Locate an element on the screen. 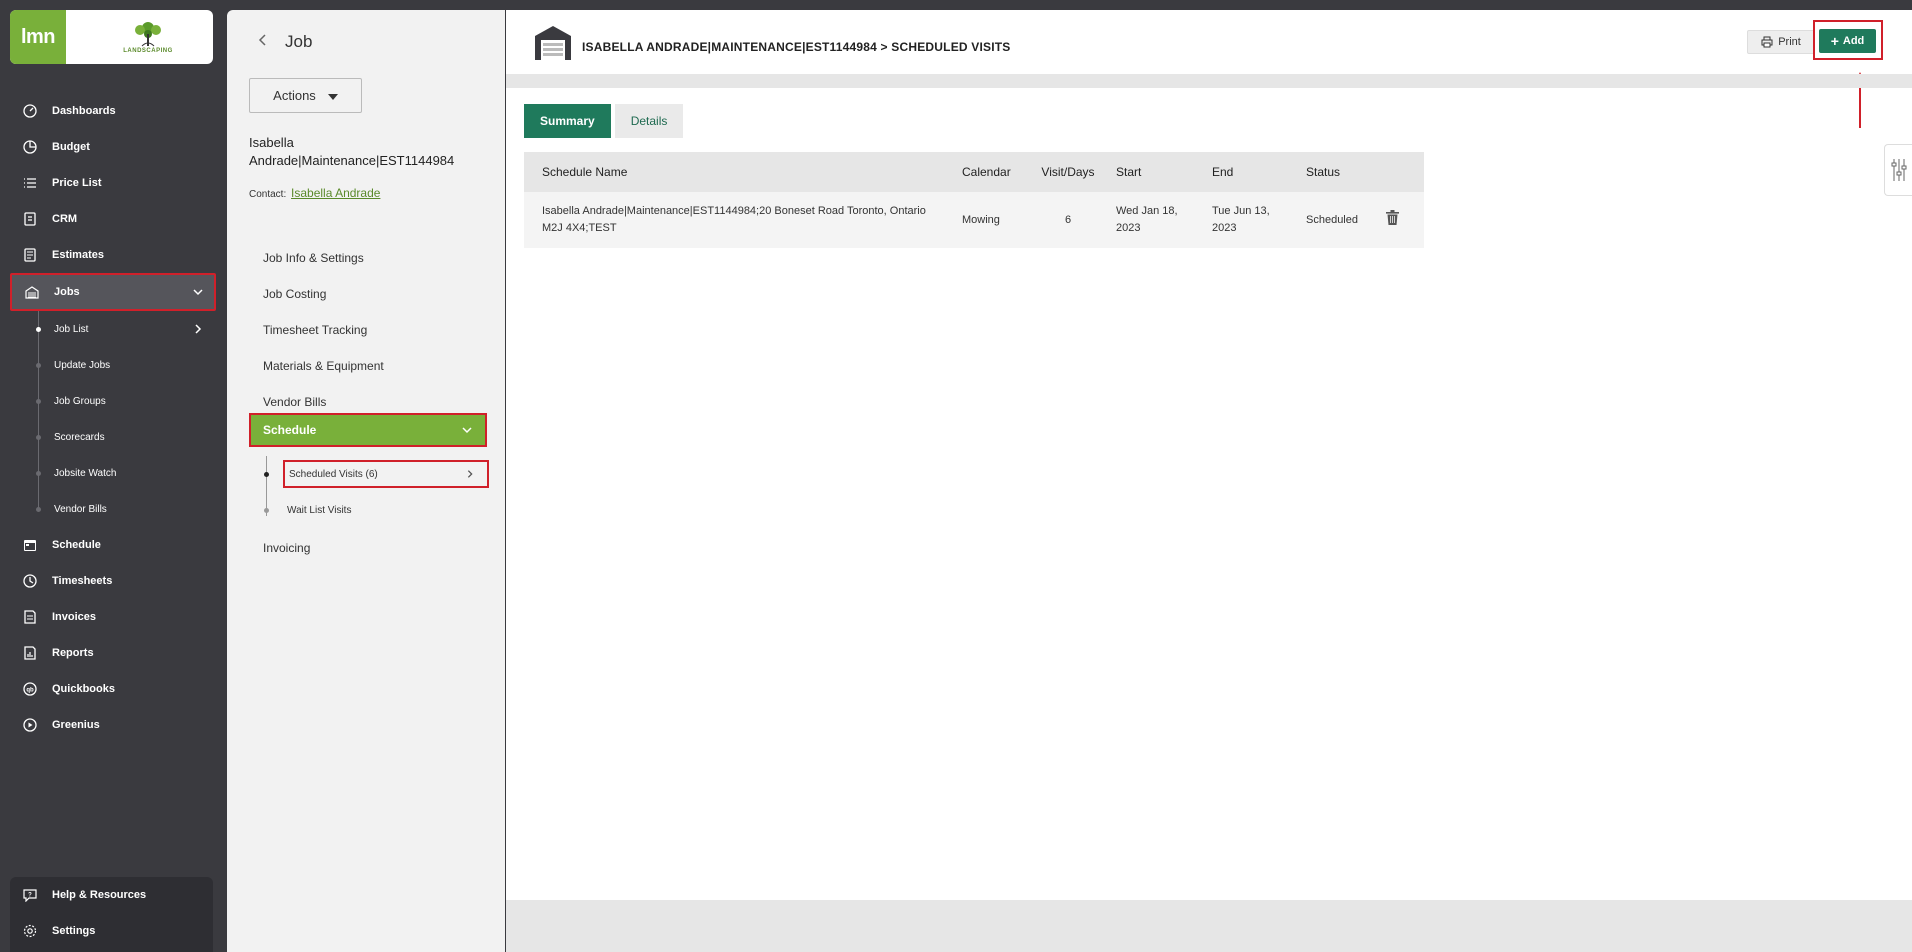  submenu-label: Wait List Visits is located at coordinates (319, 510).